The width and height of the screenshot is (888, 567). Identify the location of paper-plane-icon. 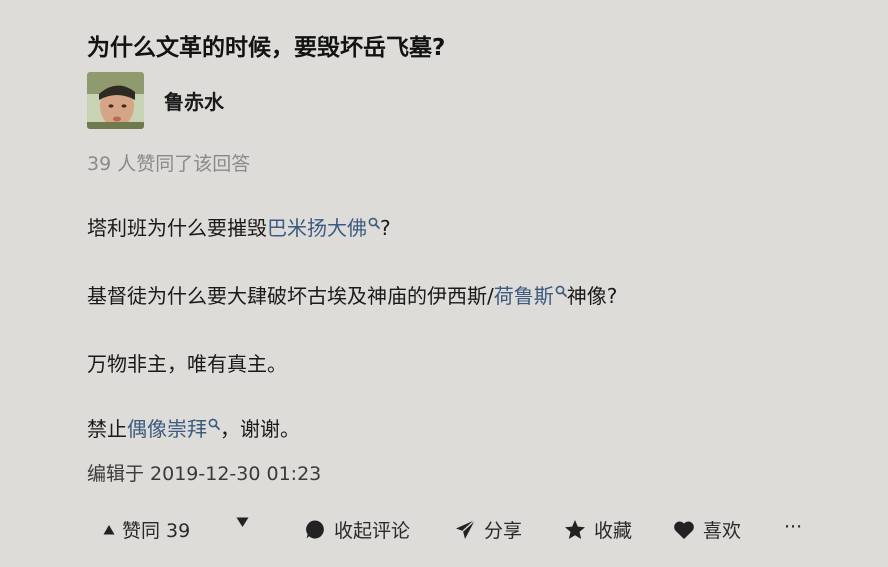
(466, 529).